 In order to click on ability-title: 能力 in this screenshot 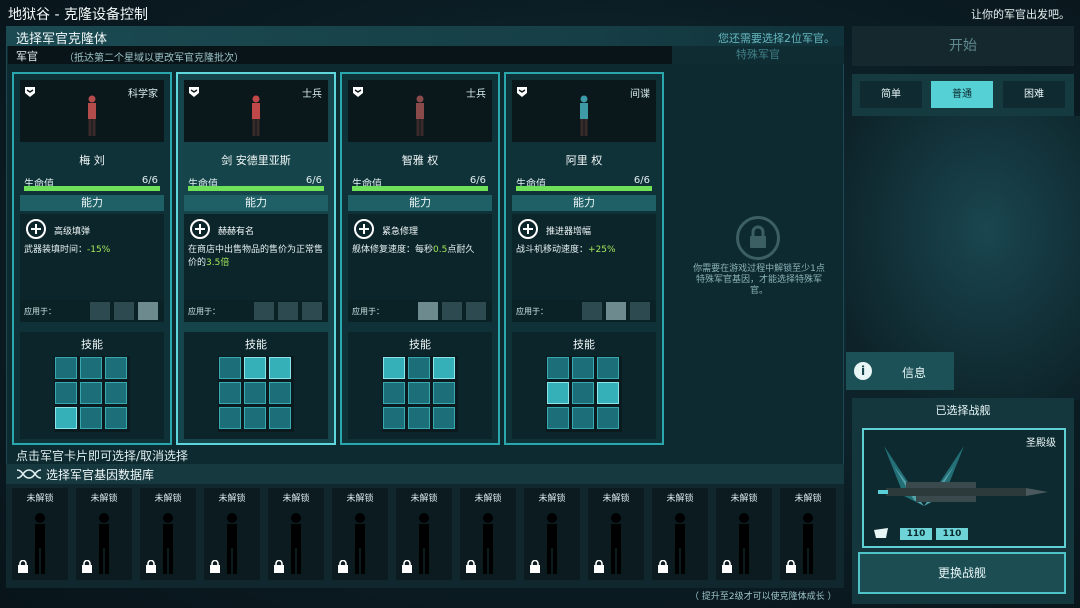, I will do `click(584, 203)`.